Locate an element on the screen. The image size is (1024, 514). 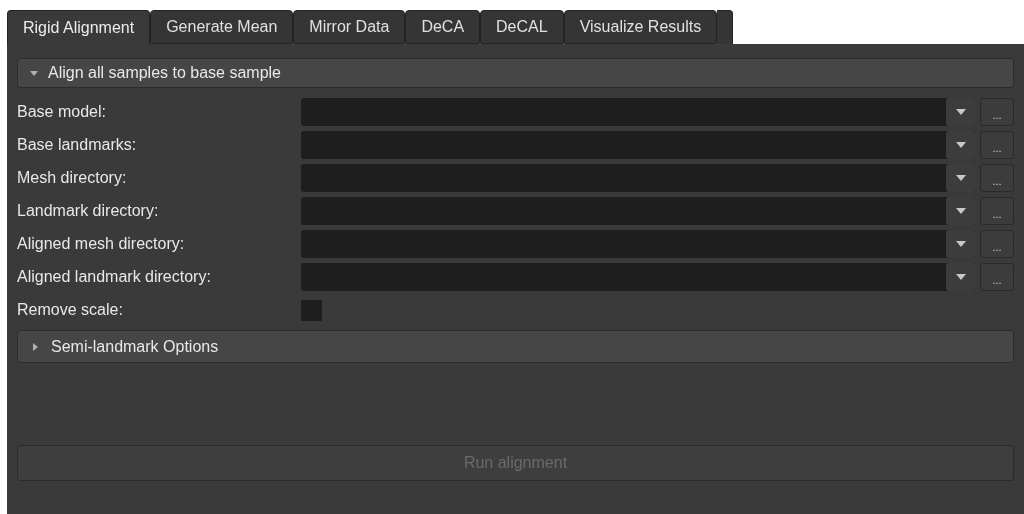
tab: Mirror Data is located at coordinates (349, 27).